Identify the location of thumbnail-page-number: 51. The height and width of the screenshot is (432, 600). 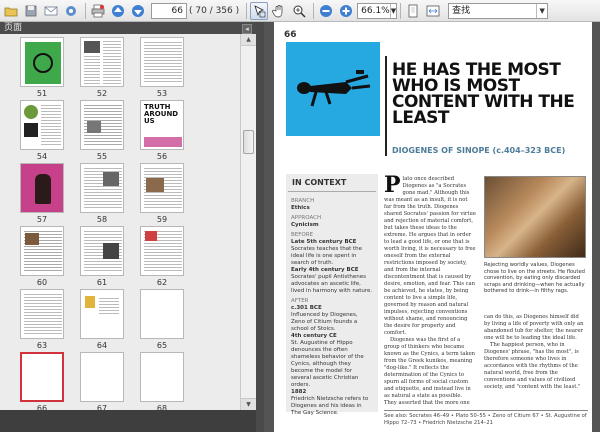
(42, 93).